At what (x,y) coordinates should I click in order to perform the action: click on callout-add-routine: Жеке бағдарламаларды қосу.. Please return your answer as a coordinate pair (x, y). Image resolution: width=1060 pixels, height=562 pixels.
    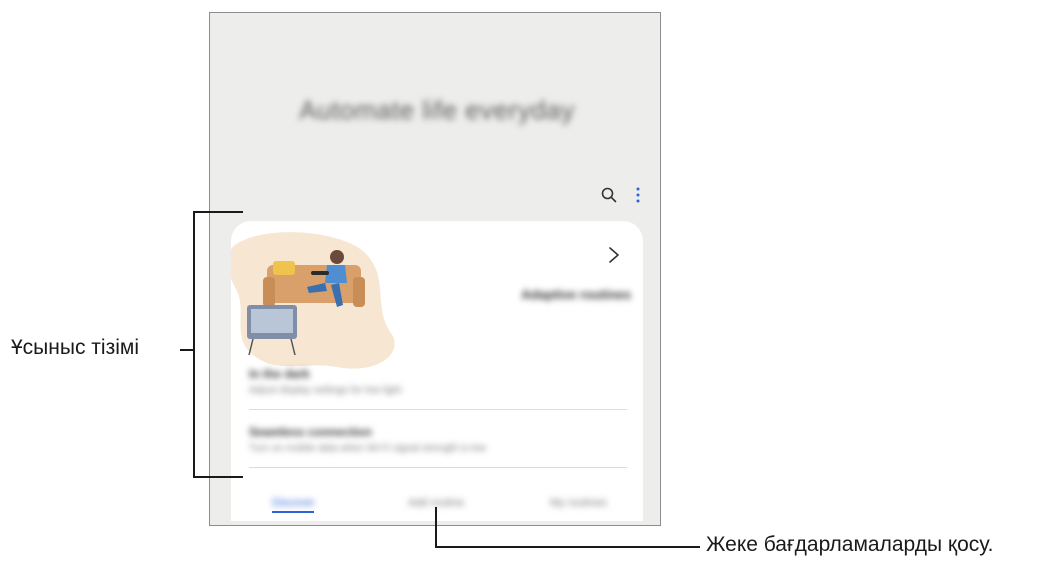
    Looking at the image, I should click on (850, 544).